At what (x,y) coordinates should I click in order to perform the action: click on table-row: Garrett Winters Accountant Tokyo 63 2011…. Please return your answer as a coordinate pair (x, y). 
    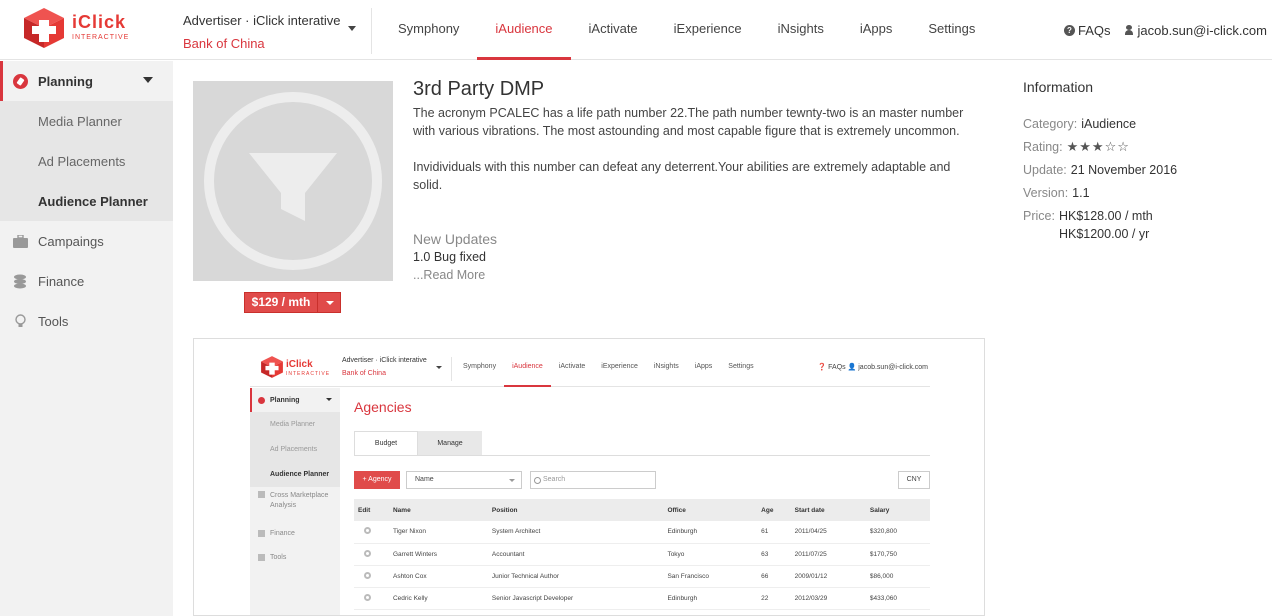
    Looking at the image, I should click on (642, 554).